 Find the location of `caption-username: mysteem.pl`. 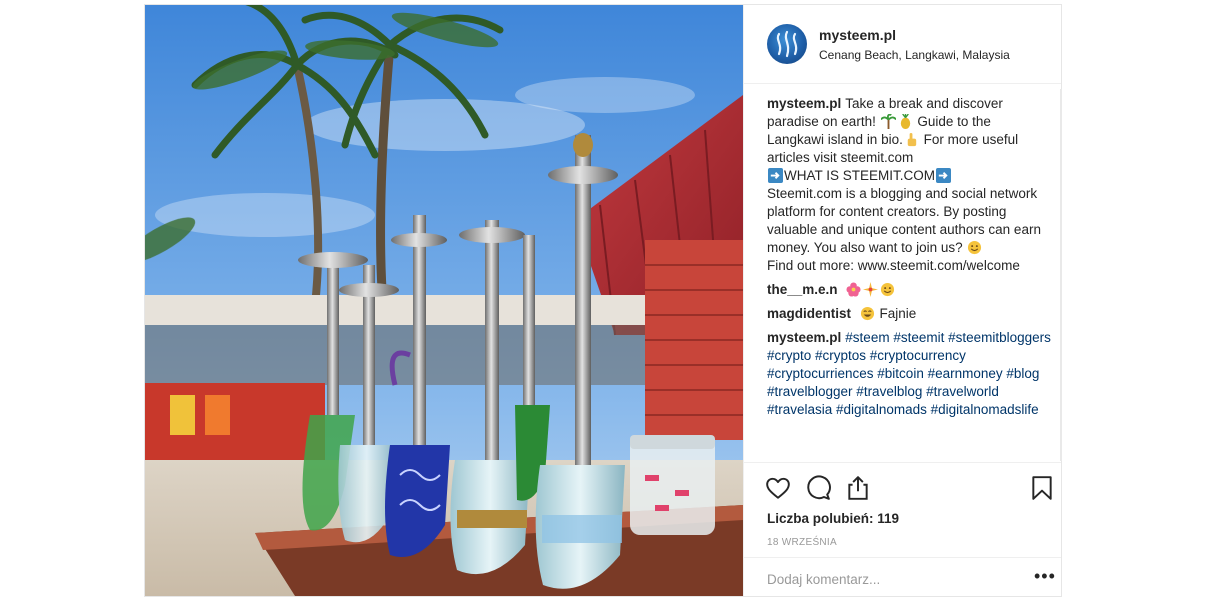

caption-username: mysteem.pl is located at coordinates (804, 103).